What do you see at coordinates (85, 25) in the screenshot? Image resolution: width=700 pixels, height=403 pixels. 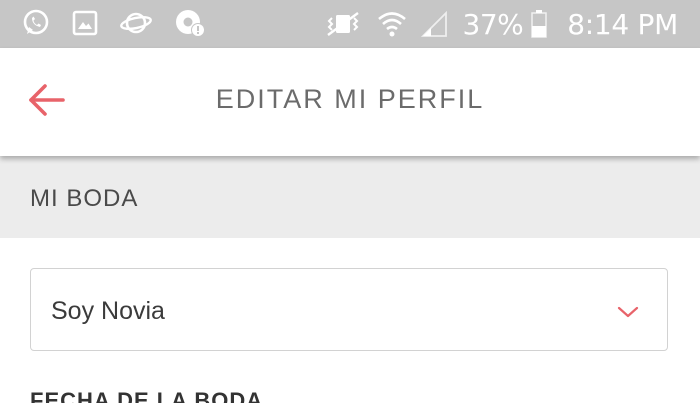 I see `gallery-icon` at bounding box center [85, 25].